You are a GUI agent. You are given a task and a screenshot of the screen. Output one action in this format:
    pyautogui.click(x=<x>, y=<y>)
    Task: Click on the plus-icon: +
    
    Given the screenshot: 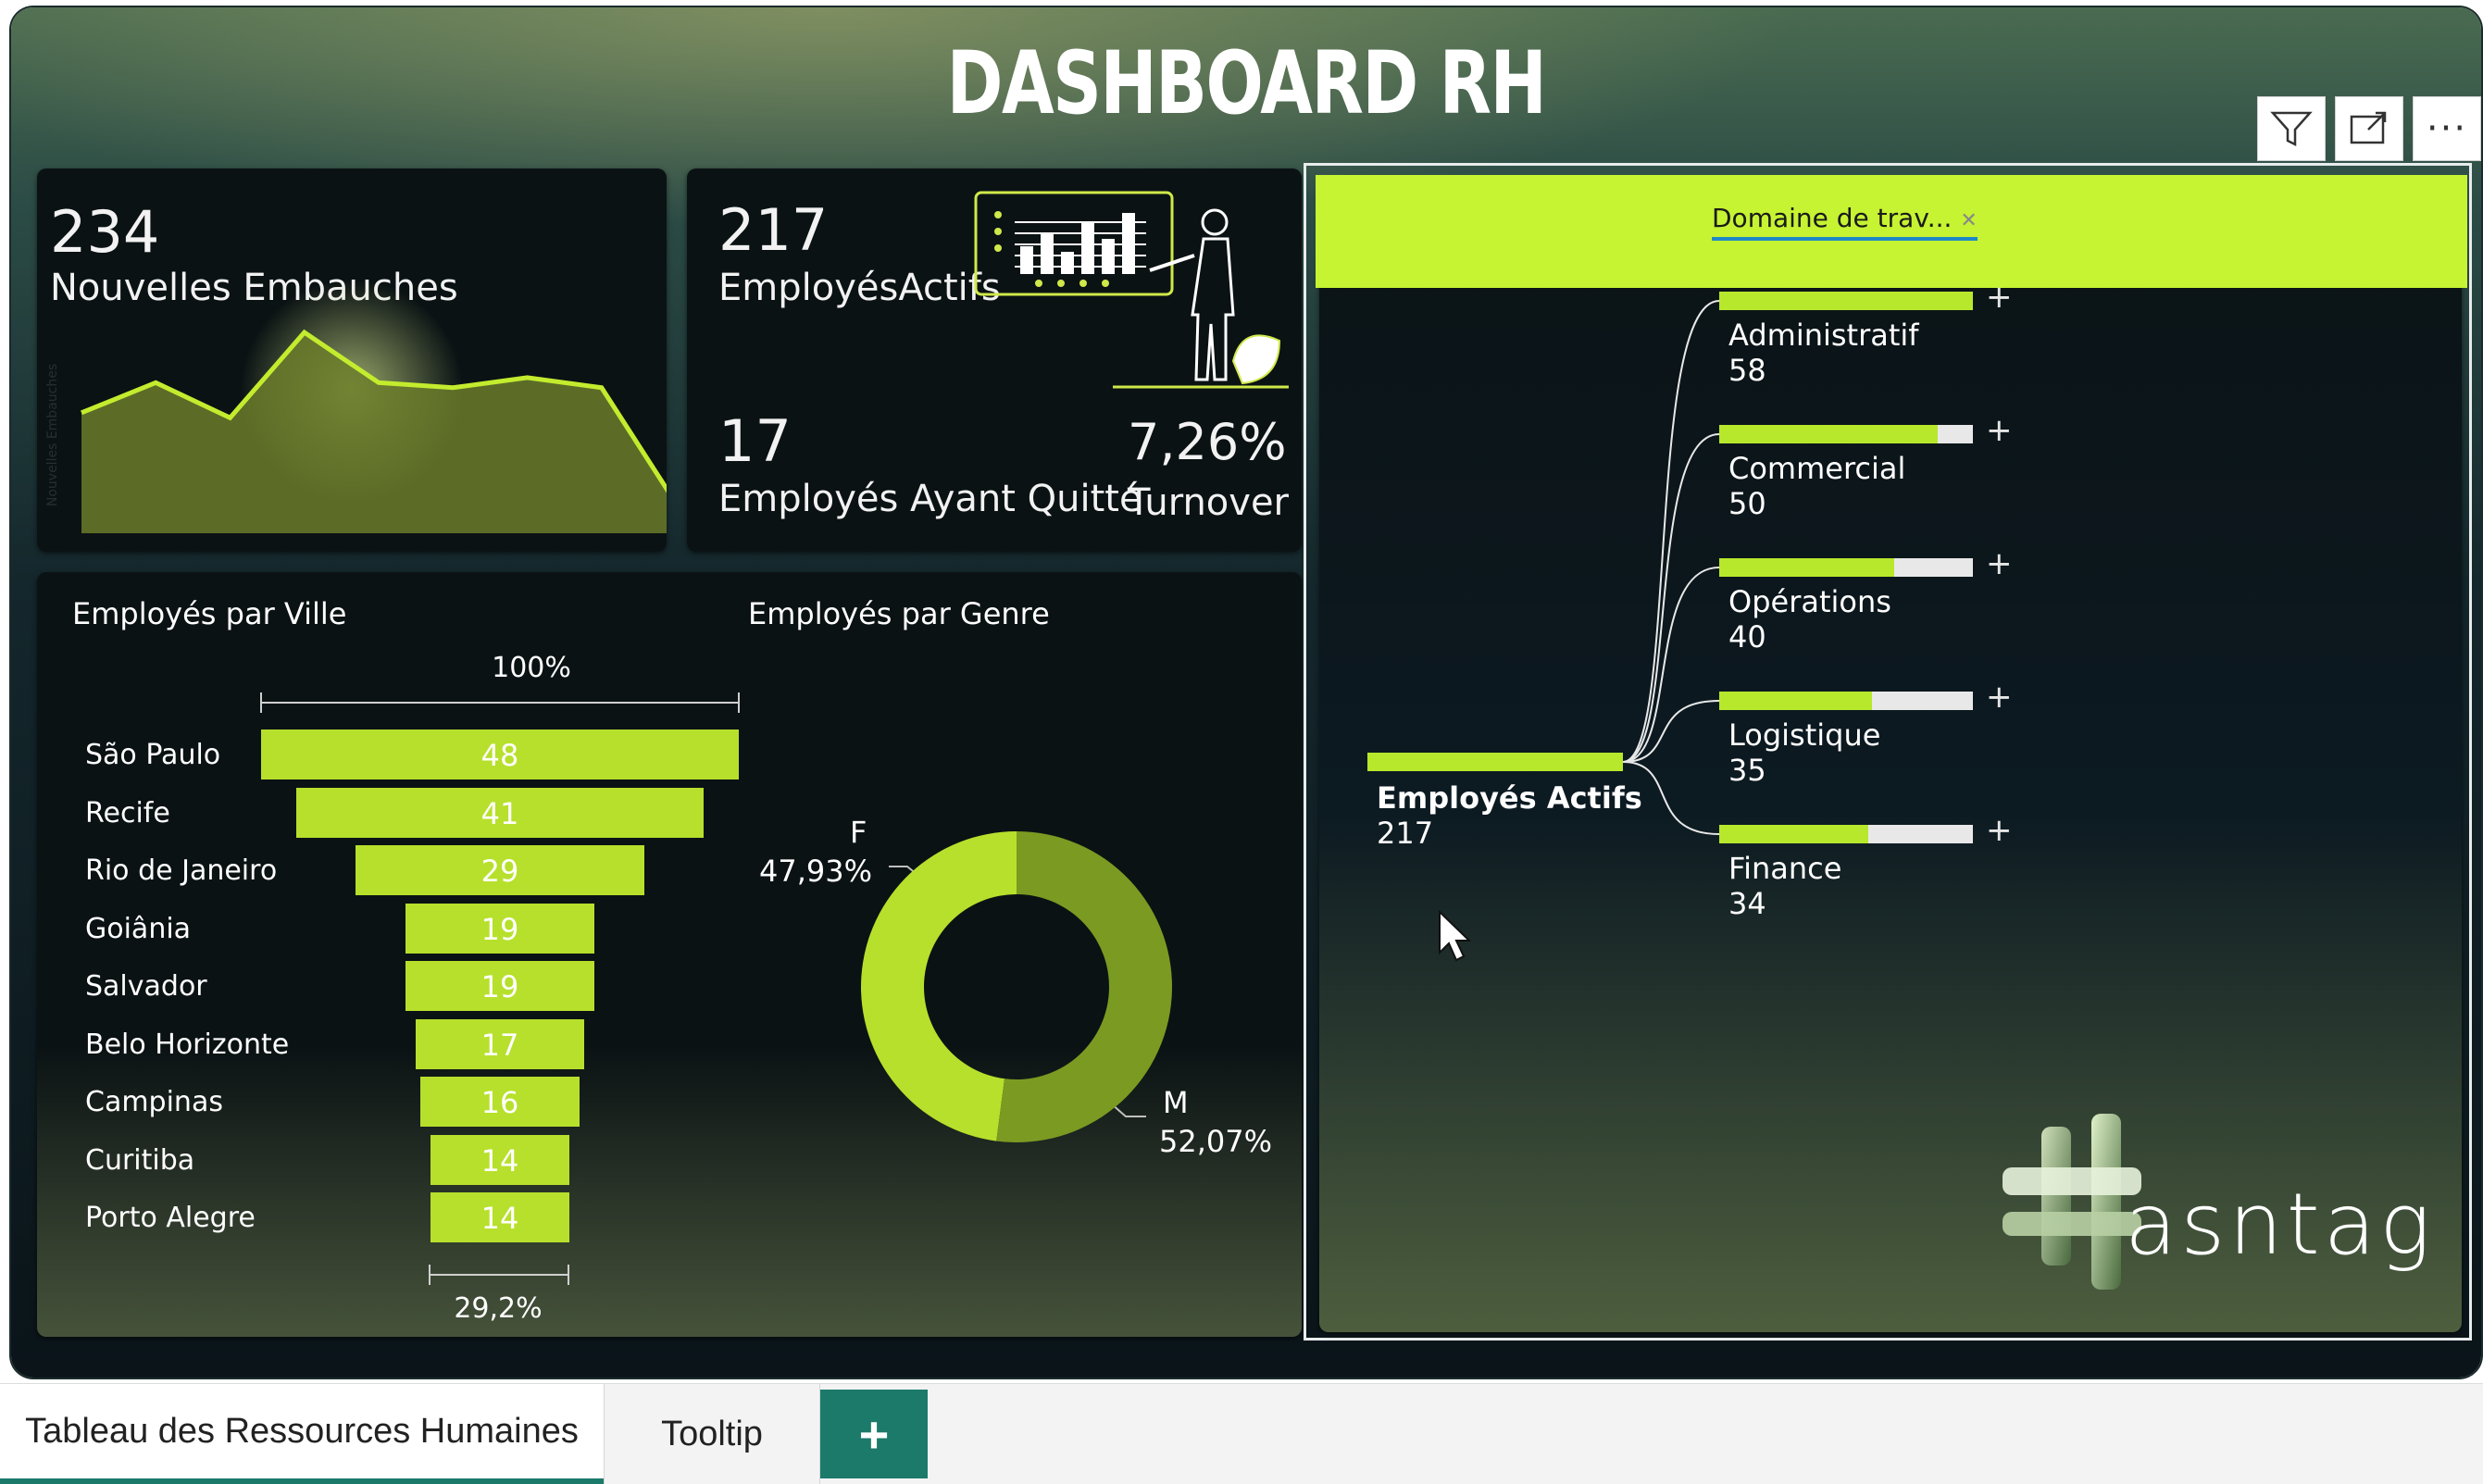 What is the action you would take?
    pyautogui.click(x=874, y=1434)
    